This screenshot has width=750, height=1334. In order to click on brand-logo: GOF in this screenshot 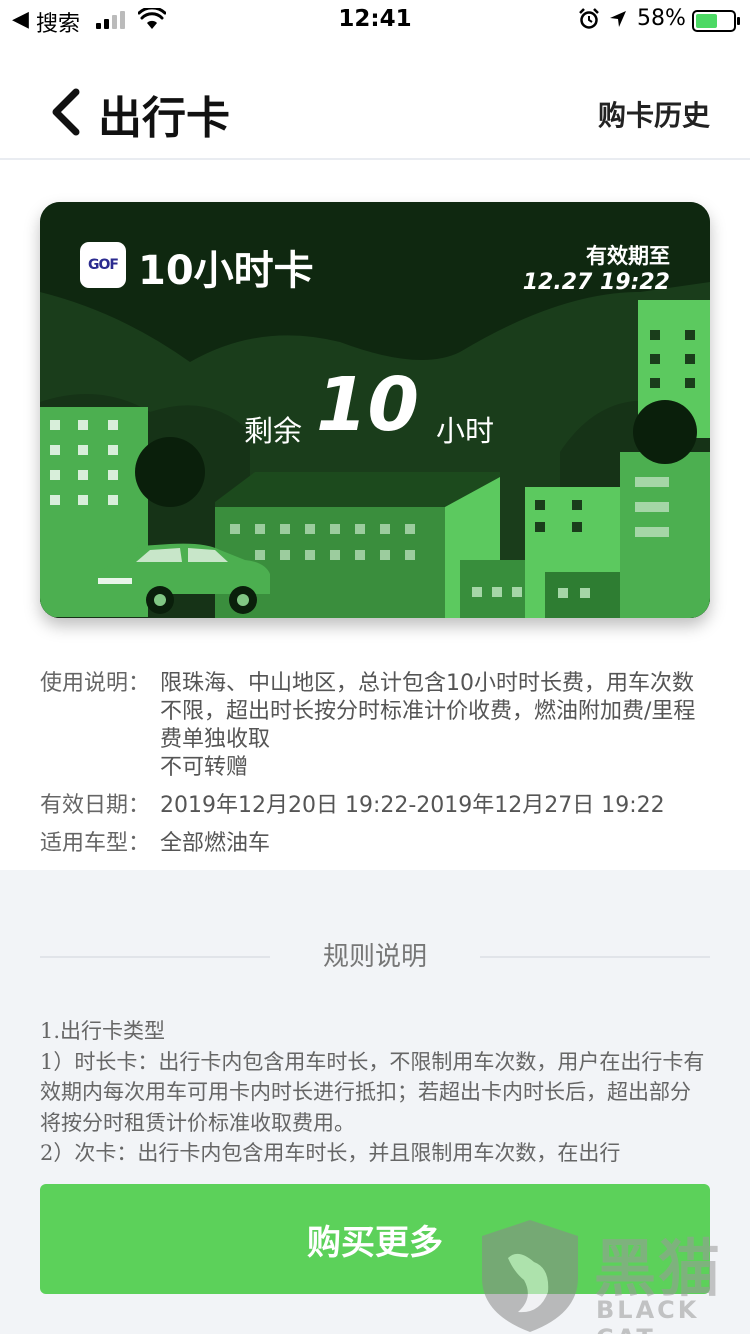, I will do `click(103, 265)`.